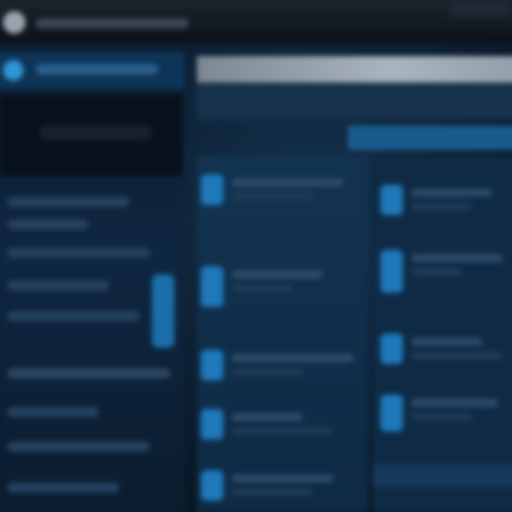 Image resolution: width=512 pixels, height=512 pixels. What do you see at coordinates (354, 101) in the screenshot?
I see `sub-toolbar` at bounding box center [354, 101].